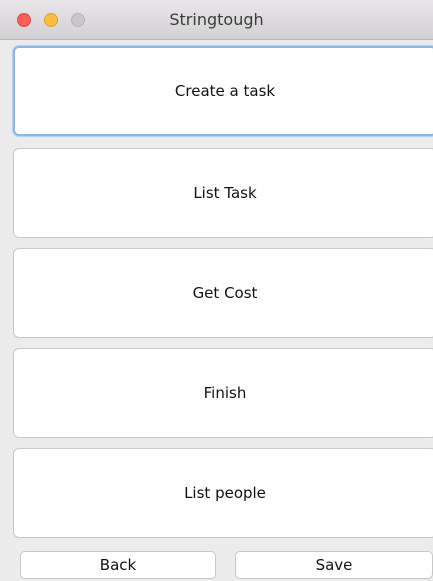 This screenshot has height=581, width=433. I want to click on back-button: Back, so click(118, 565).